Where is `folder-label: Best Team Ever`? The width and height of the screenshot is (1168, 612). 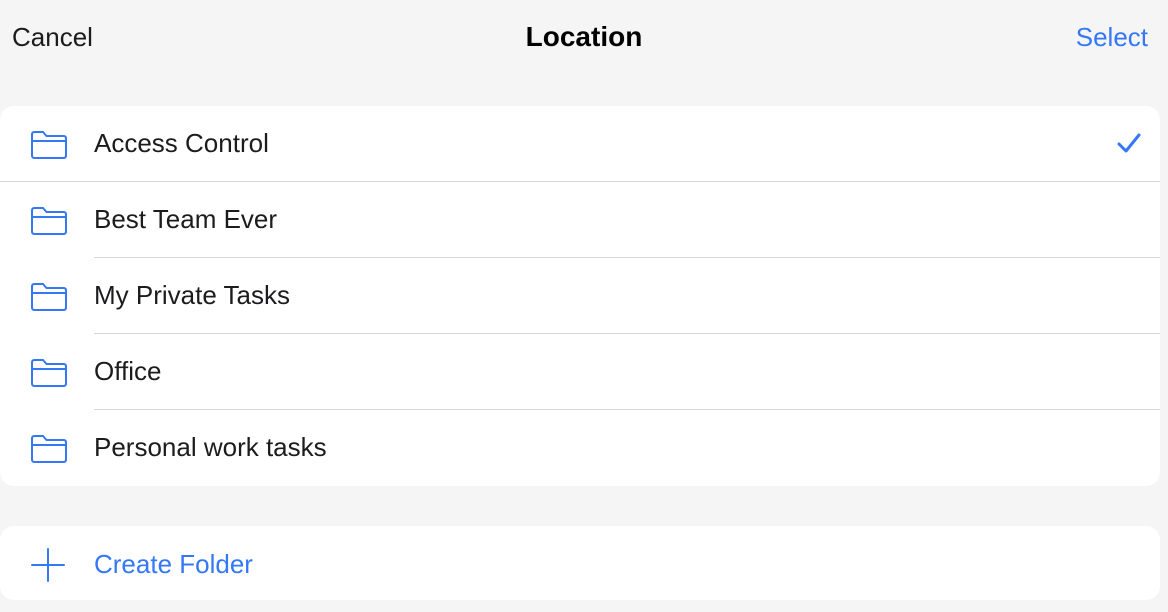
folder-label: Best Team Ever is located at coordinates (186, 219).